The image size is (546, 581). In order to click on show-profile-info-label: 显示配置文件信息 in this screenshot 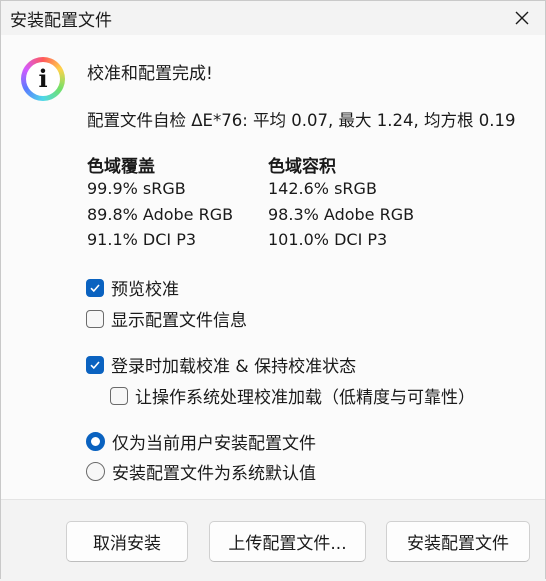, I will do `click(179, 321)`.